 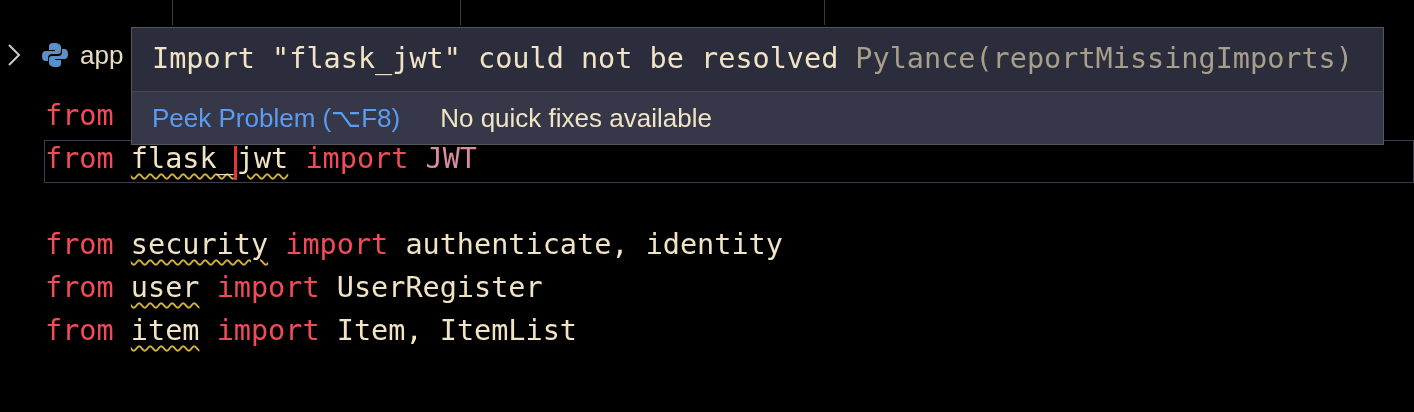 I want to click on chevron-icon, so click(x=14, y=55).